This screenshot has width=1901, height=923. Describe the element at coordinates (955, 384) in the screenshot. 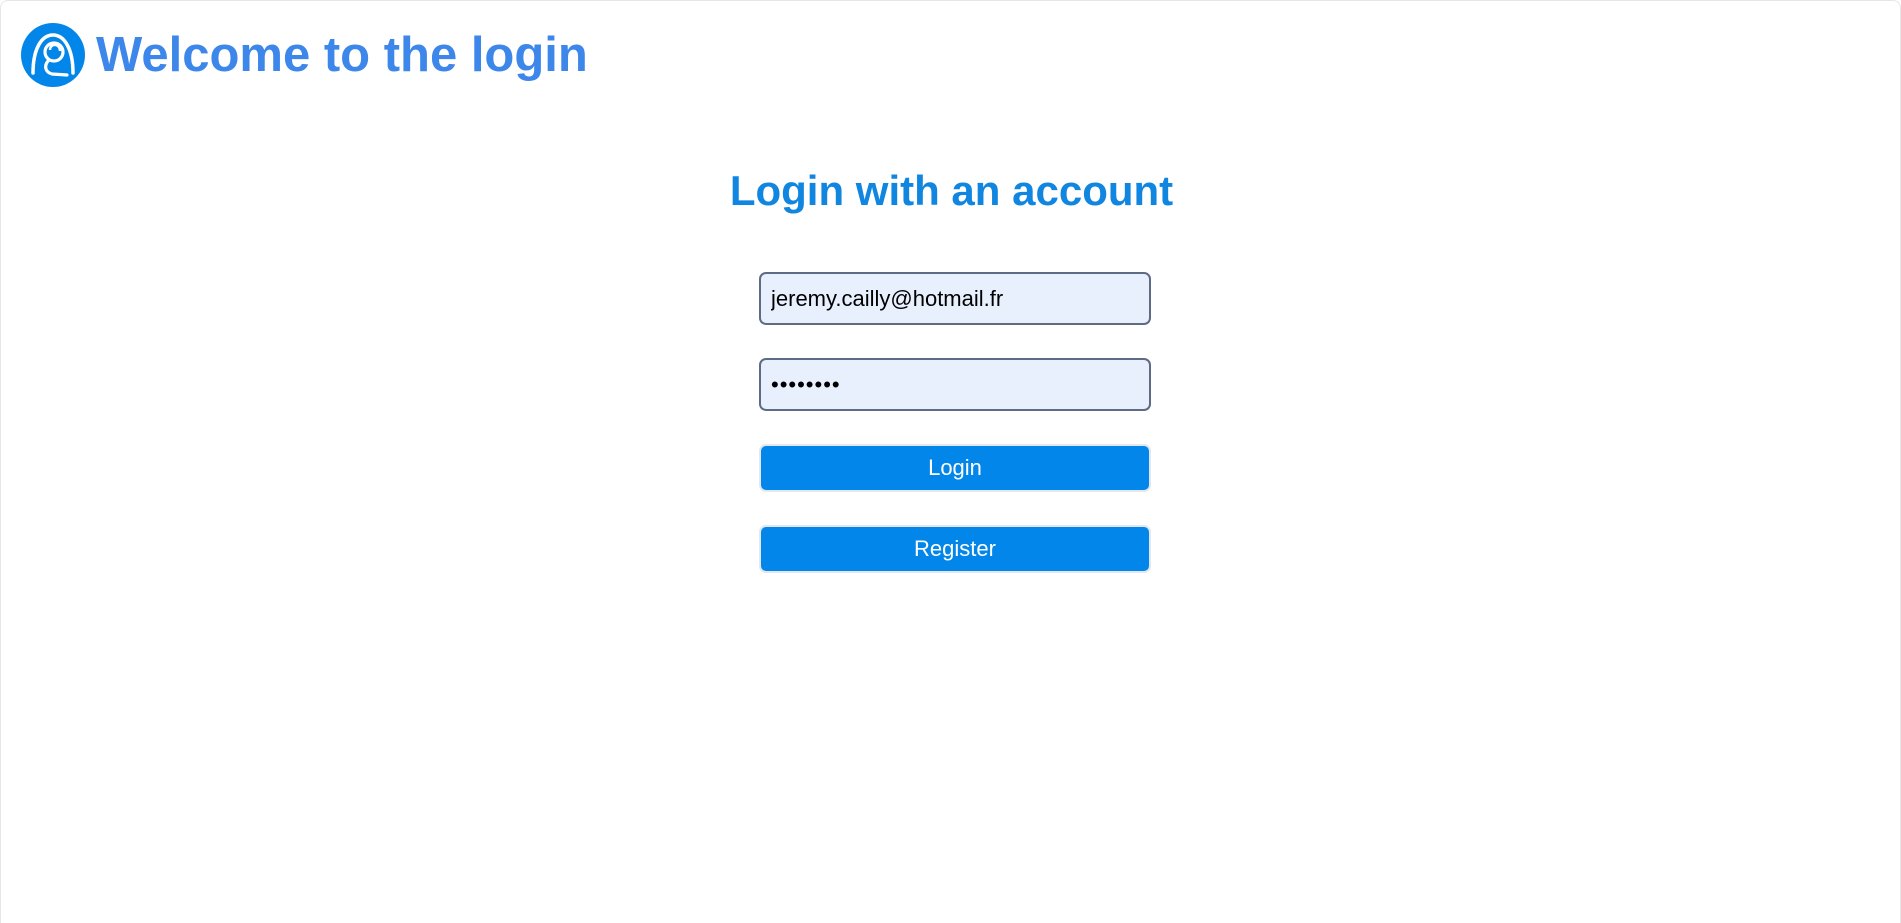

I see `password-field` at that location.